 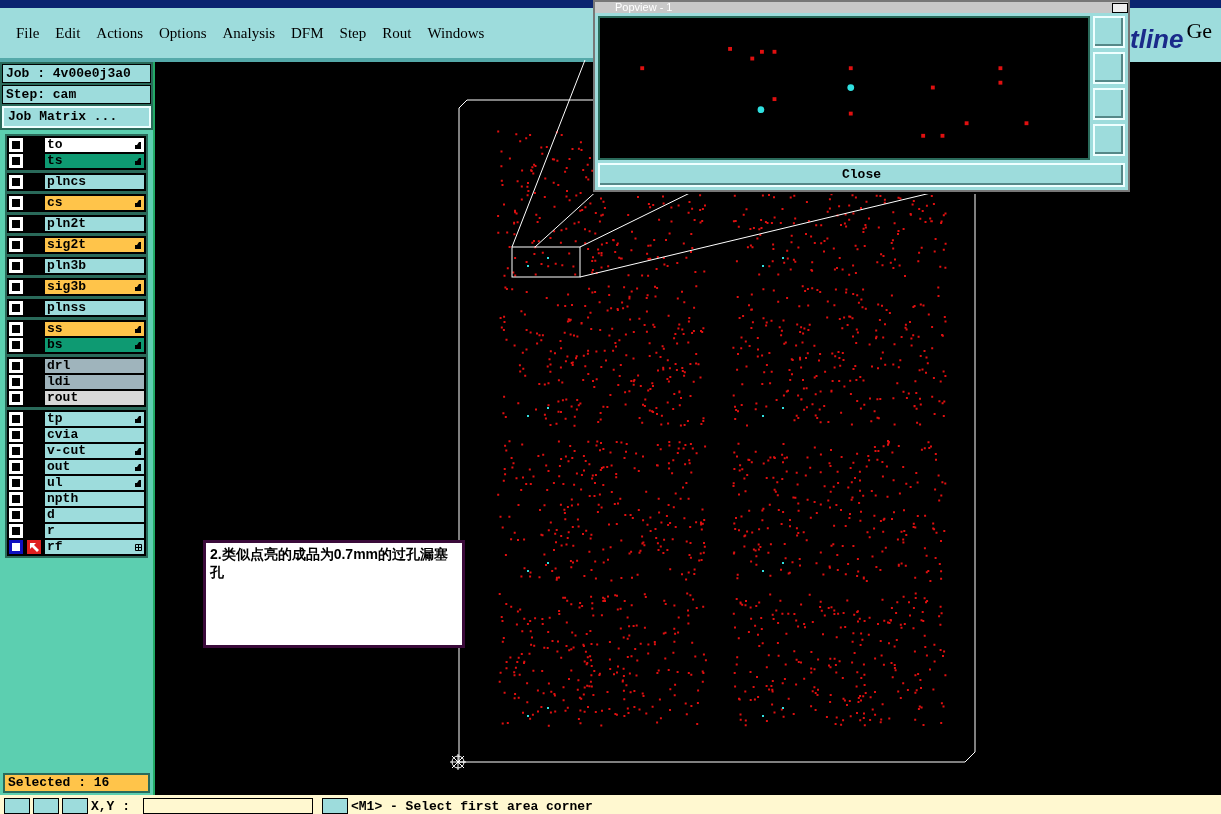 I want to click on layer-label: out, so click(x=59, y=467).